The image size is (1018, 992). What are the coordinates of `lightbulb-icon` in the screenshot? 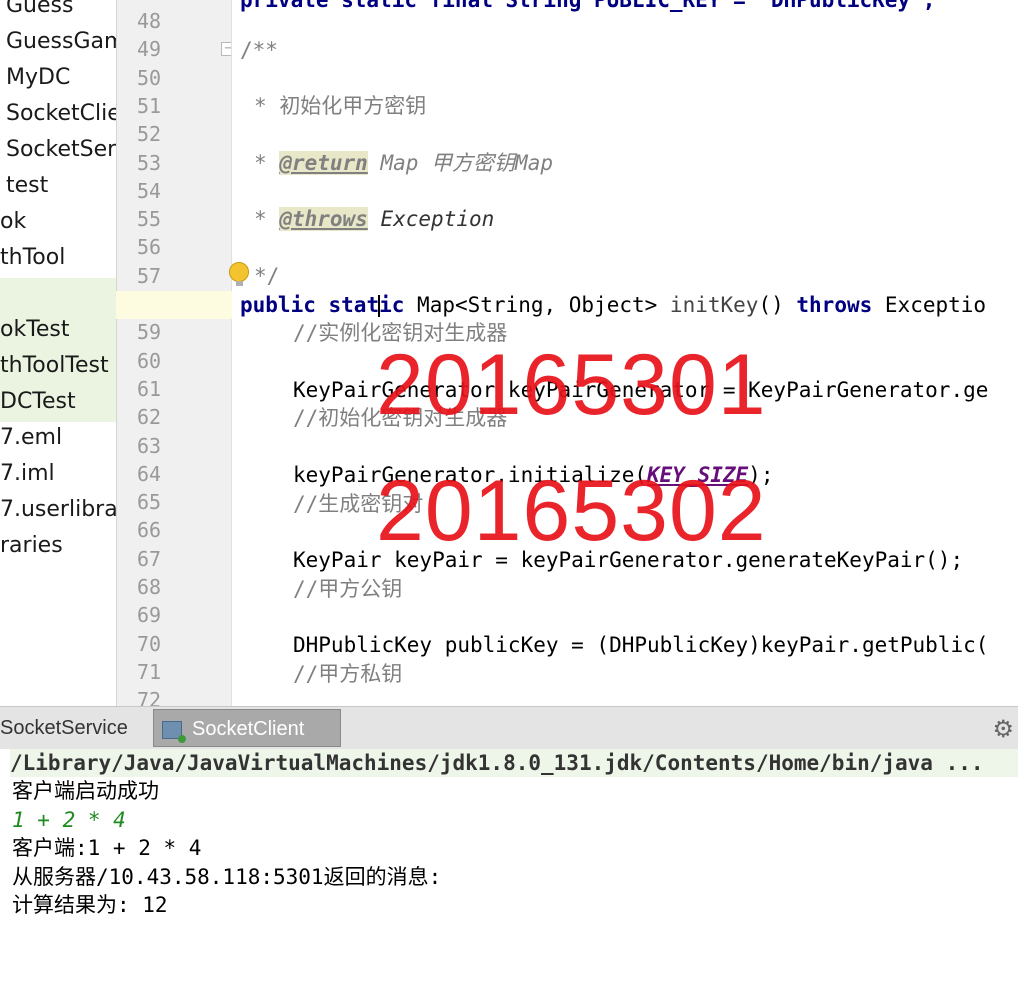 It's located at (239, 274).